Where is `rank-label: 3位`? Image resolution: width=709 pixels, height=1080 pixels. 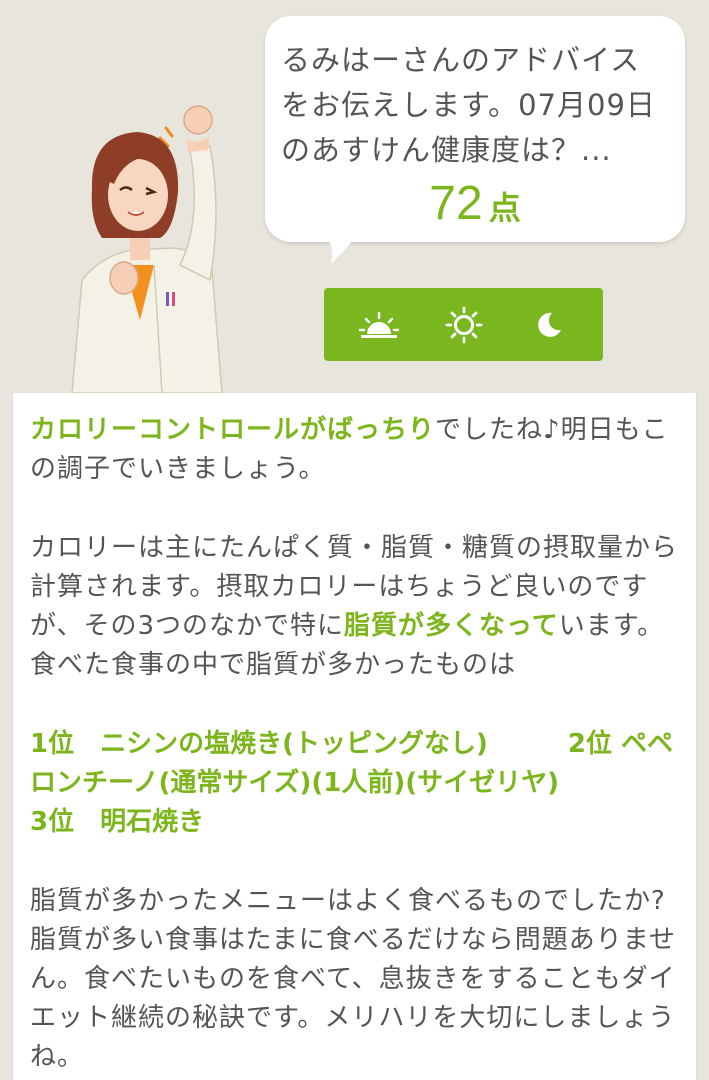
rank-label: 3位 is located at coordinates (52, 822).